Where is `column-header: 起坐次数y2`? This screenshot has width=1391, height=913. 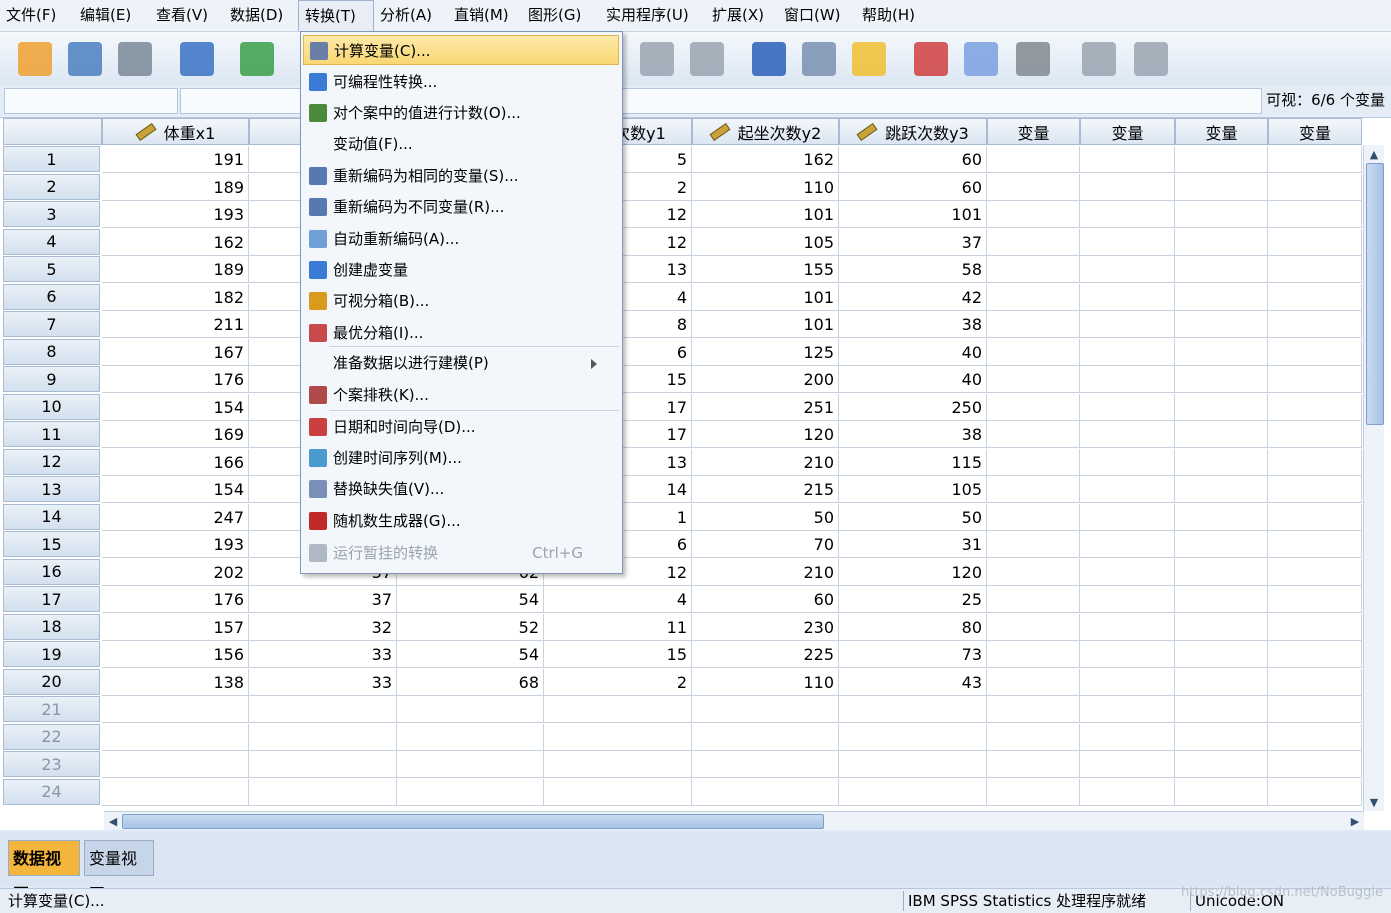
column-header: 起坐次数y2 is located at coordinates (765, 131).